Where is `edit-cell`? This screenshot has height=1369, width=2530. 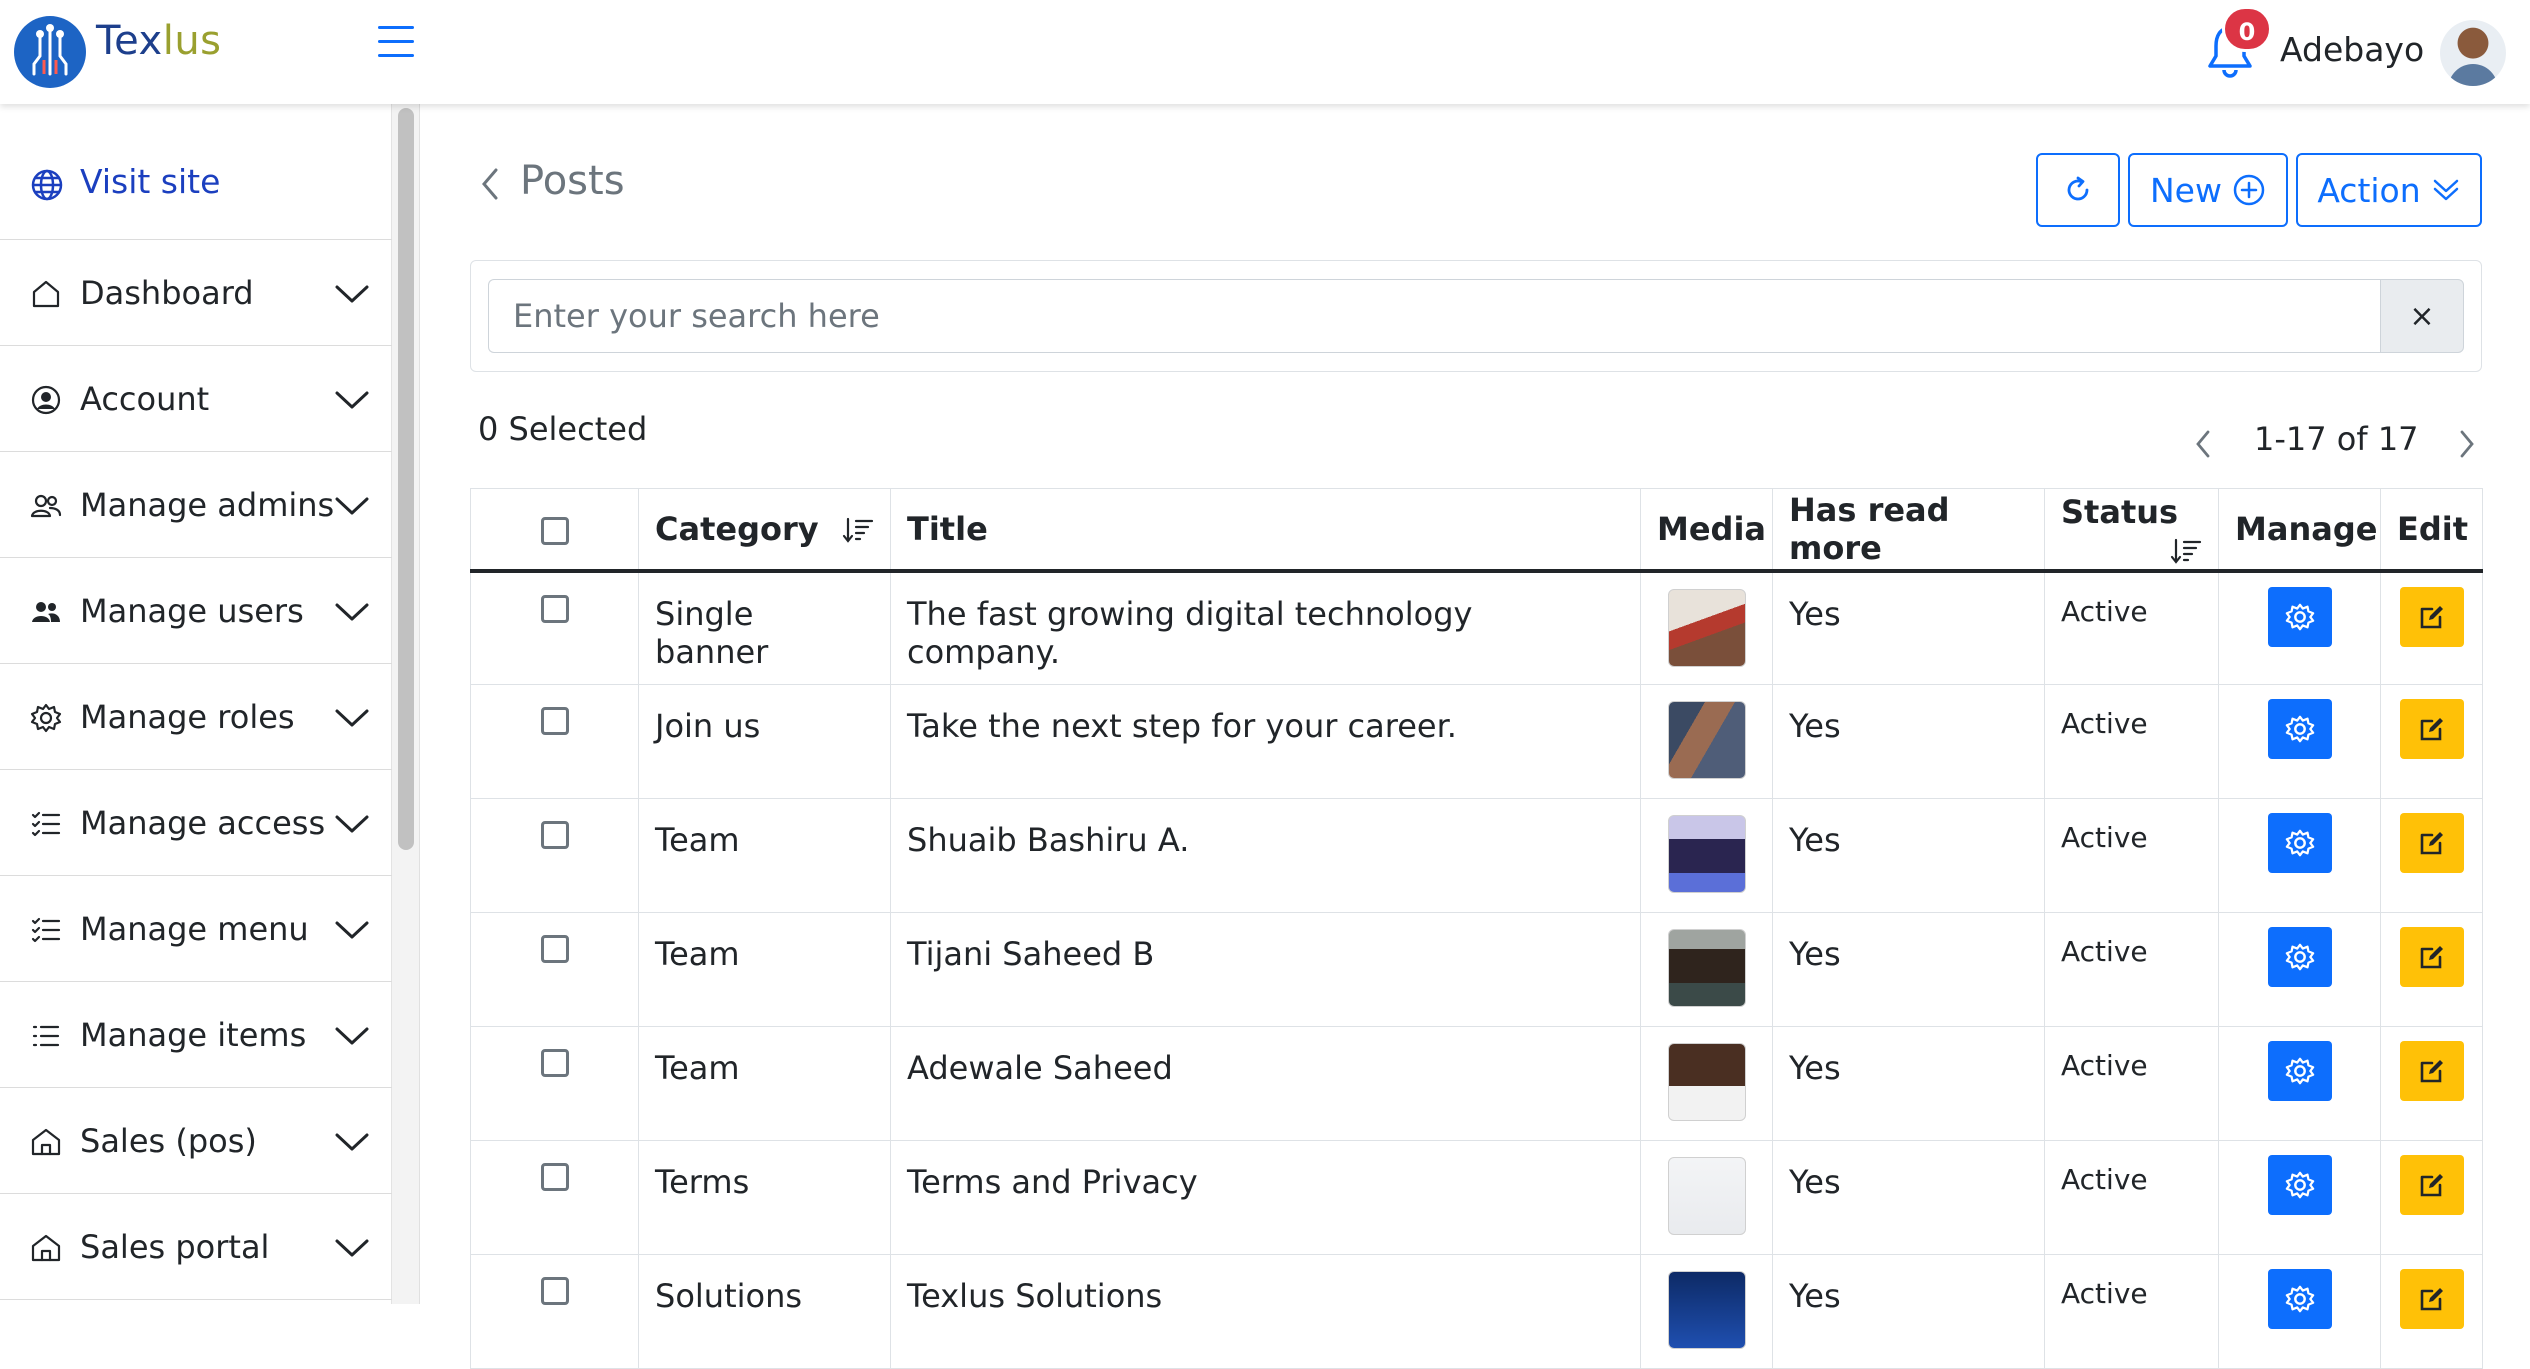 edit-cell is located at coordinates (2431, 1083).